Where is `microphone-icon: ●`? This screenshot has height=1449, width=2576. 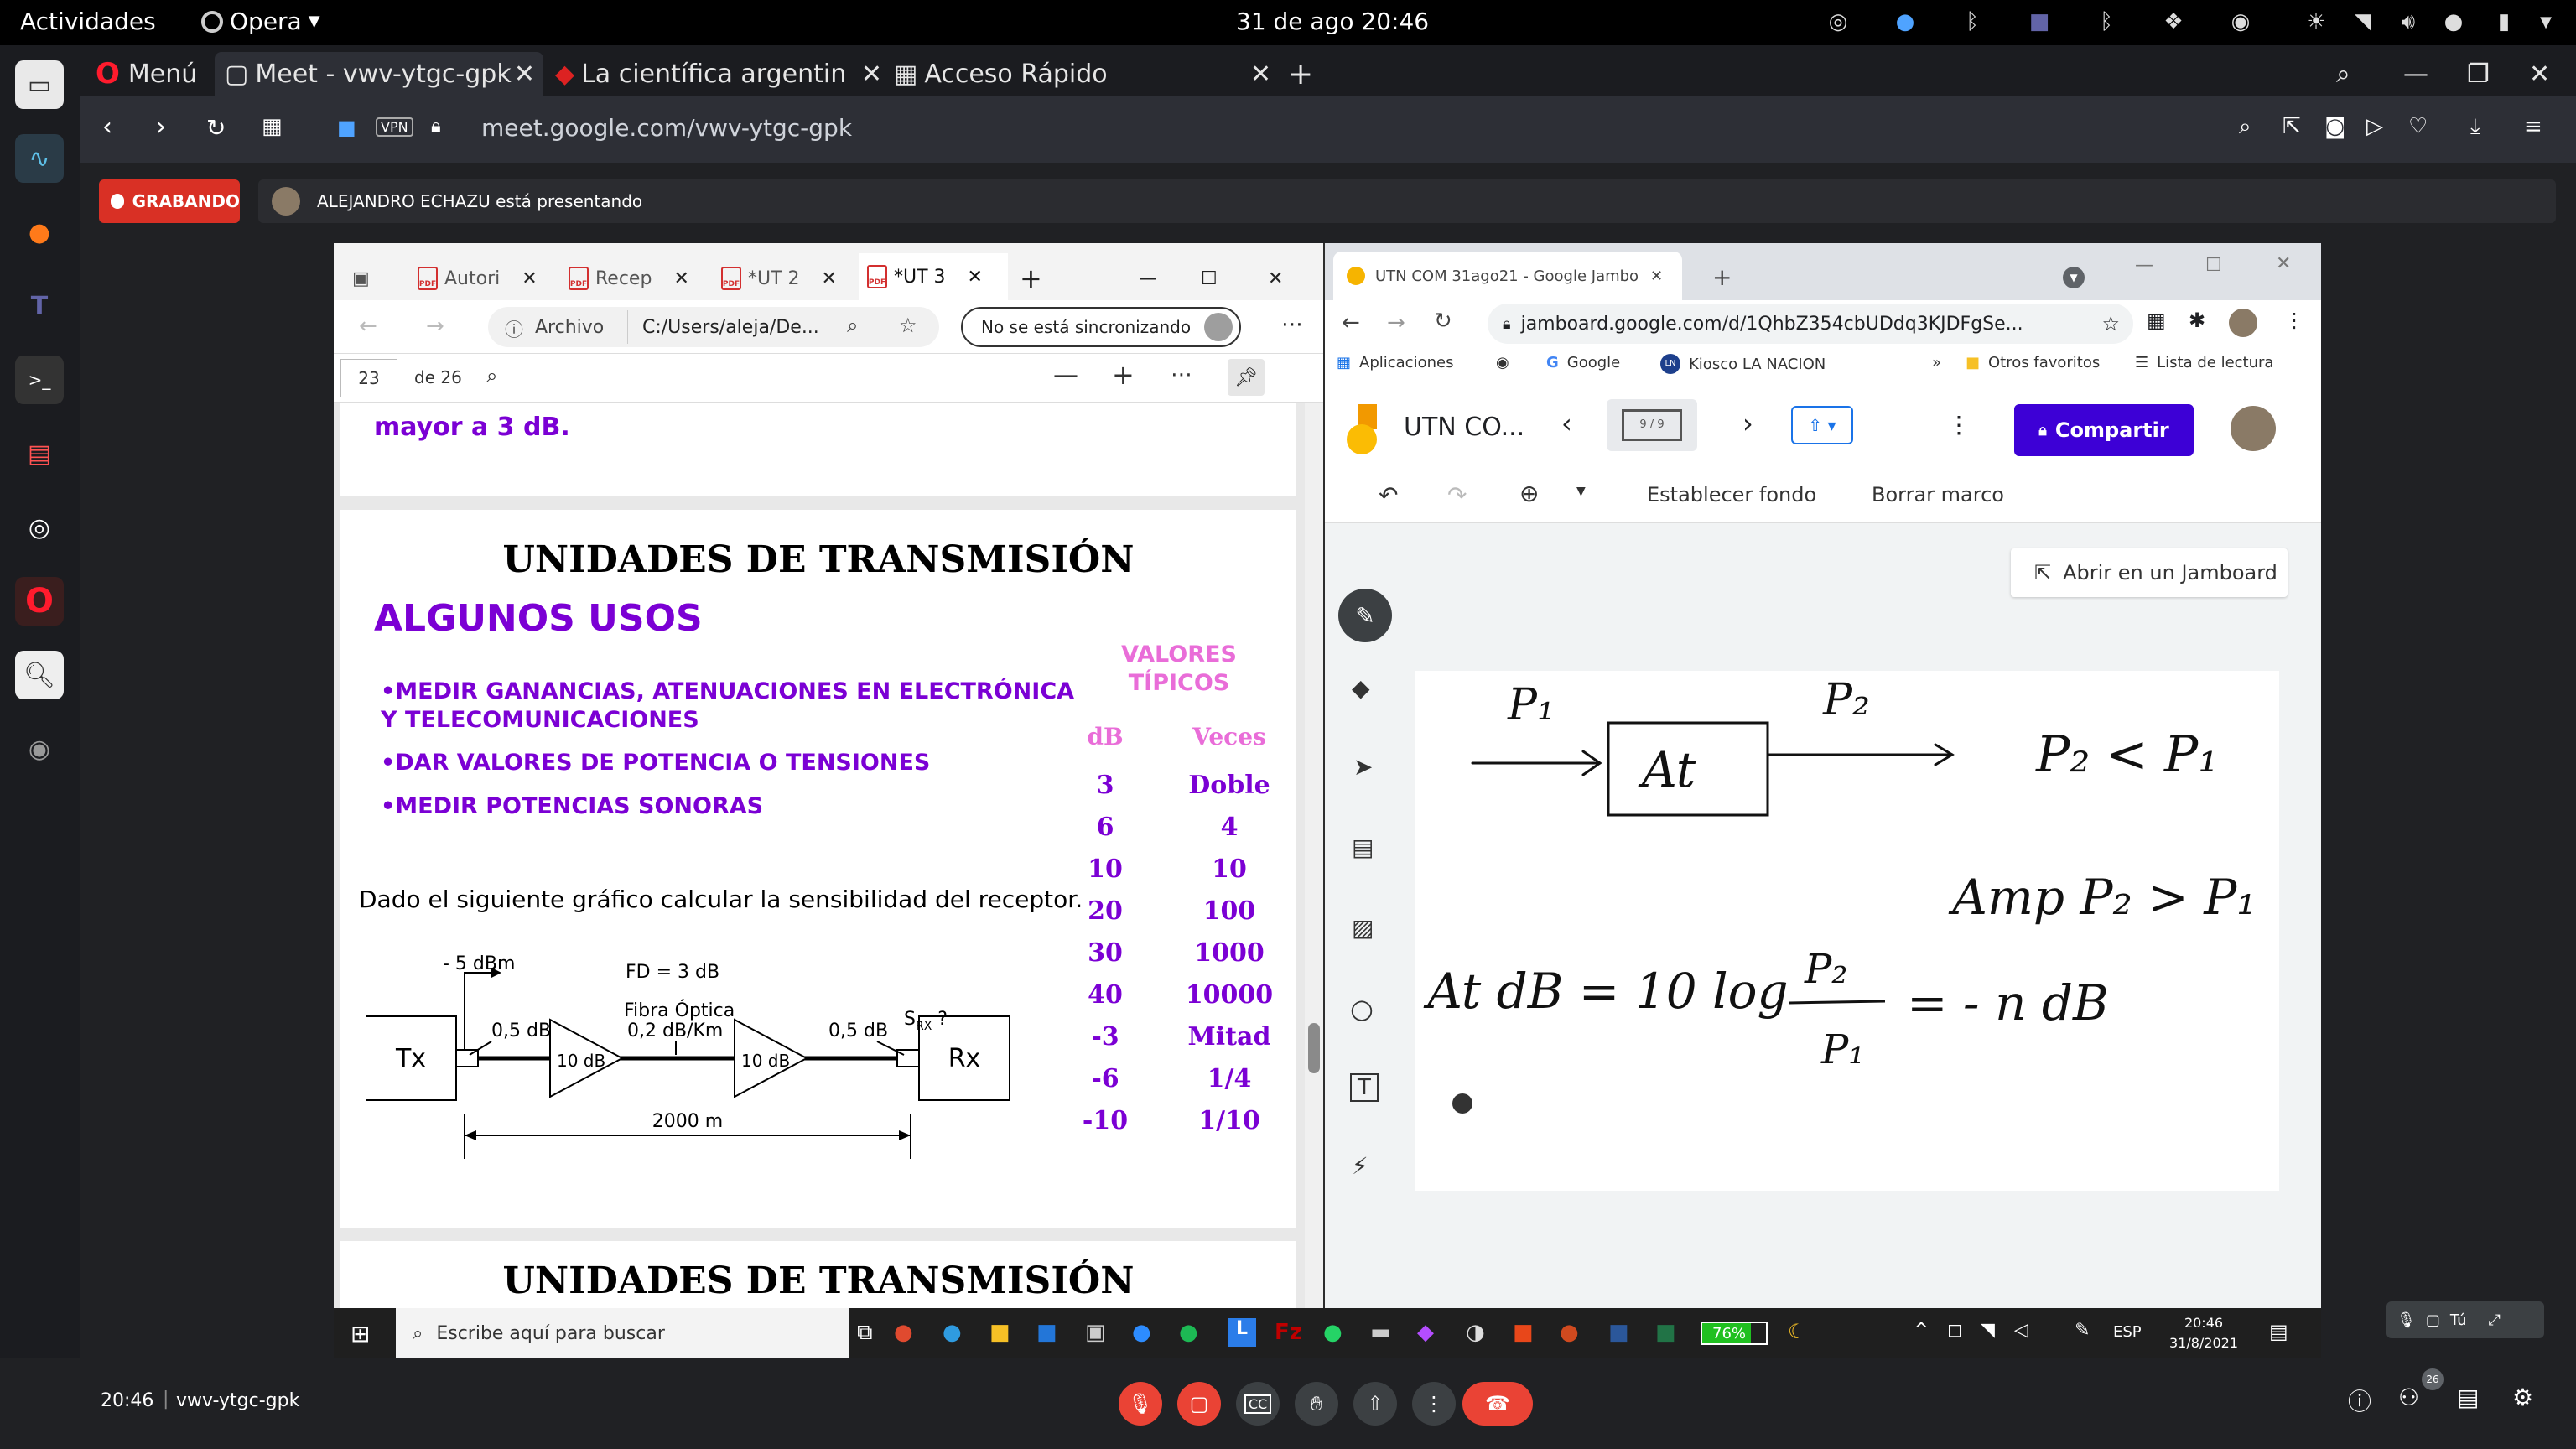
microphone-icon: ● is located at coordinates (2453, 21).